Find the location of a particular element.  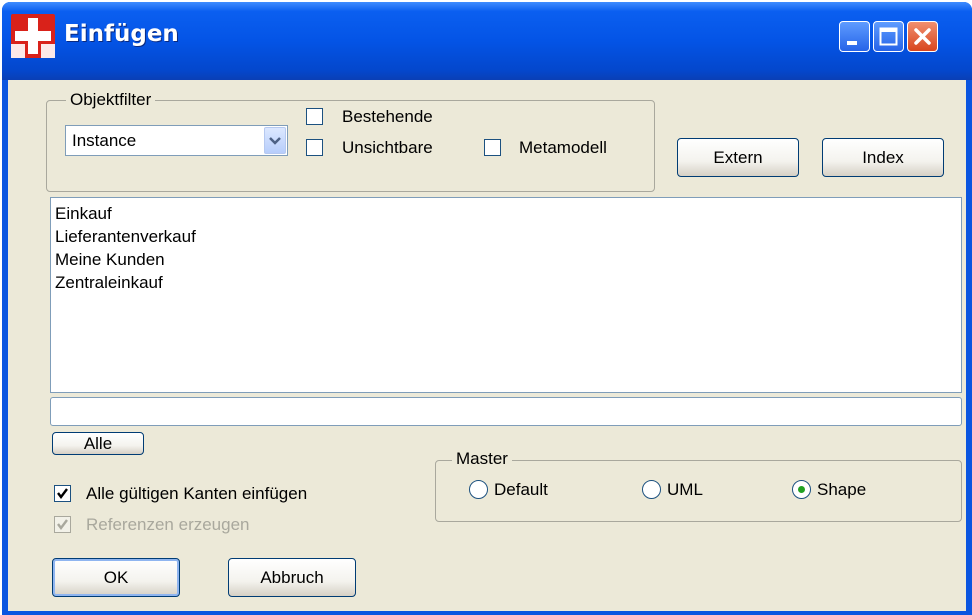

close-icon is located at coordinates (922, 36).